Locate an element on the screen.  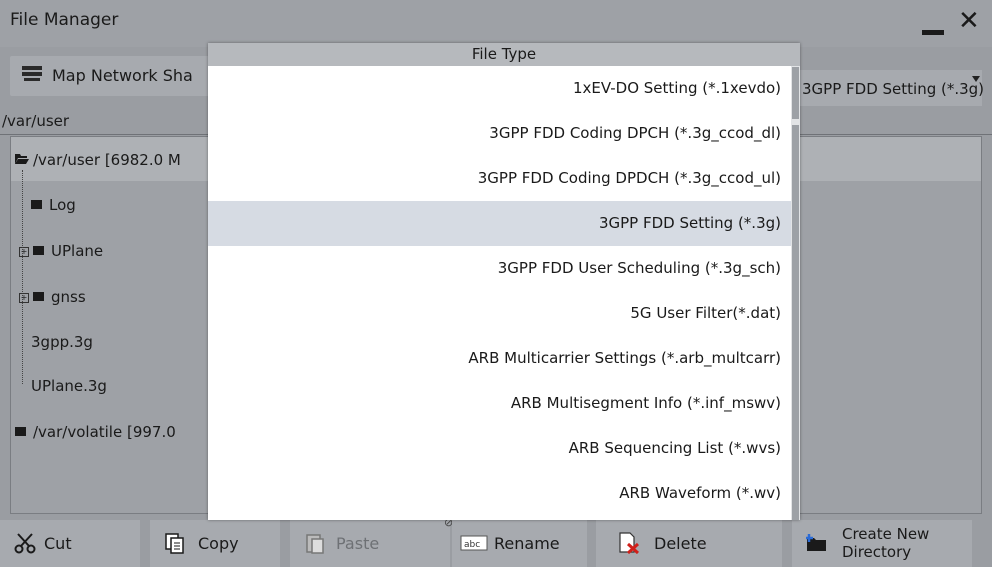
file-type-option: ARB Sequencing List (*.wvs) is located at coordinates (499, 448).